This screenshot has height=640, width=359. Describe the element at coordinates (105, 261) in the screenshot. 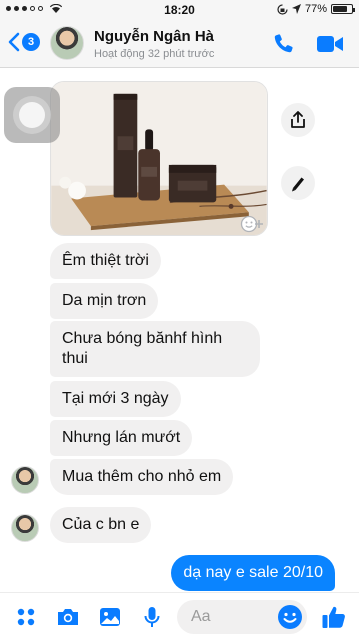

I see `received-message: Êm thiệt trời` at that location.